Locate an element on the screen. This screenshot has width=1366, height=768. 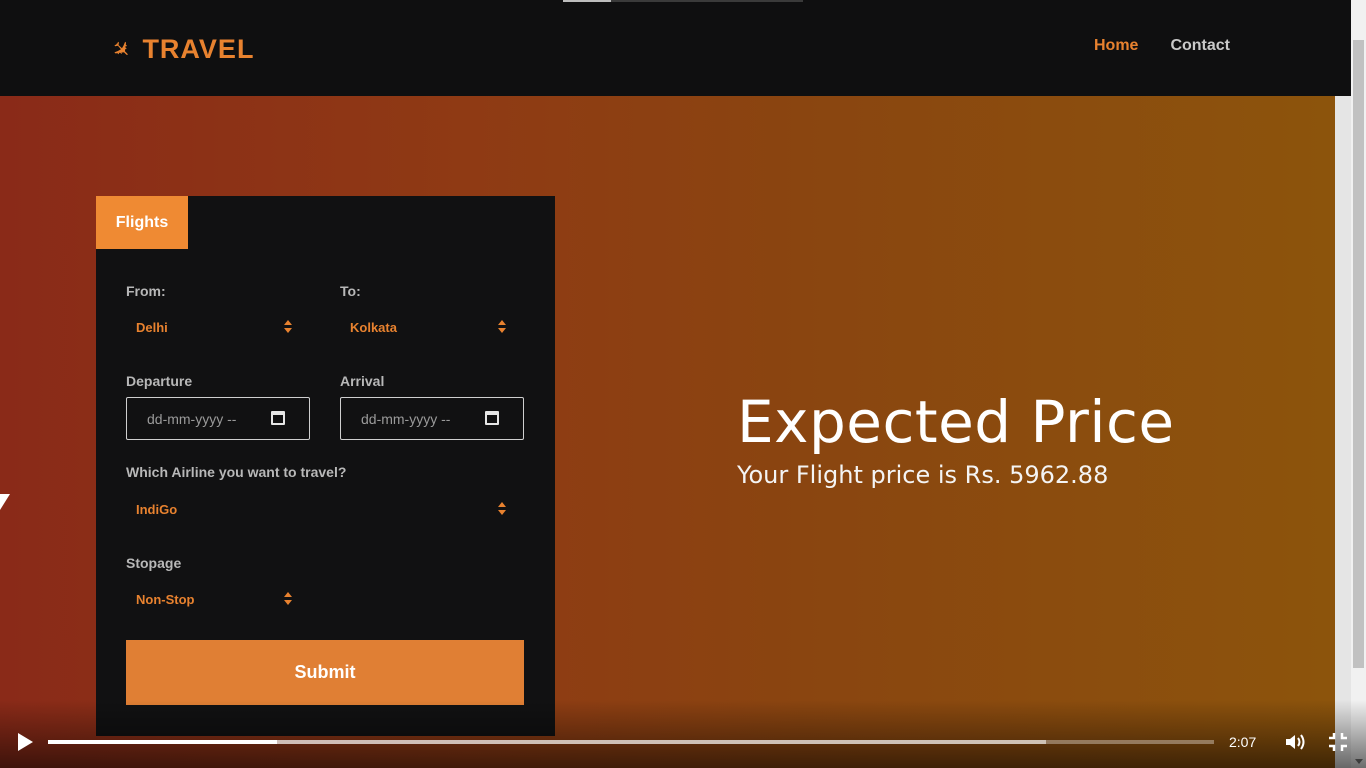
airline-select: IndiGo is located at coordinates (323, 509).